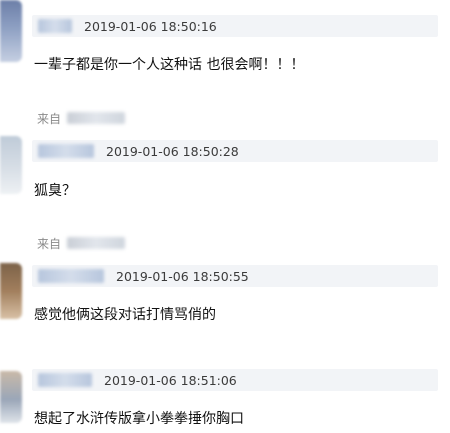 The width and height of the screenshot is (450, 433). Describe the element at coordinates (182, 276) in the screenshot. I see `comment-timestamp: 2019-01-06 18:50:55` at that location.